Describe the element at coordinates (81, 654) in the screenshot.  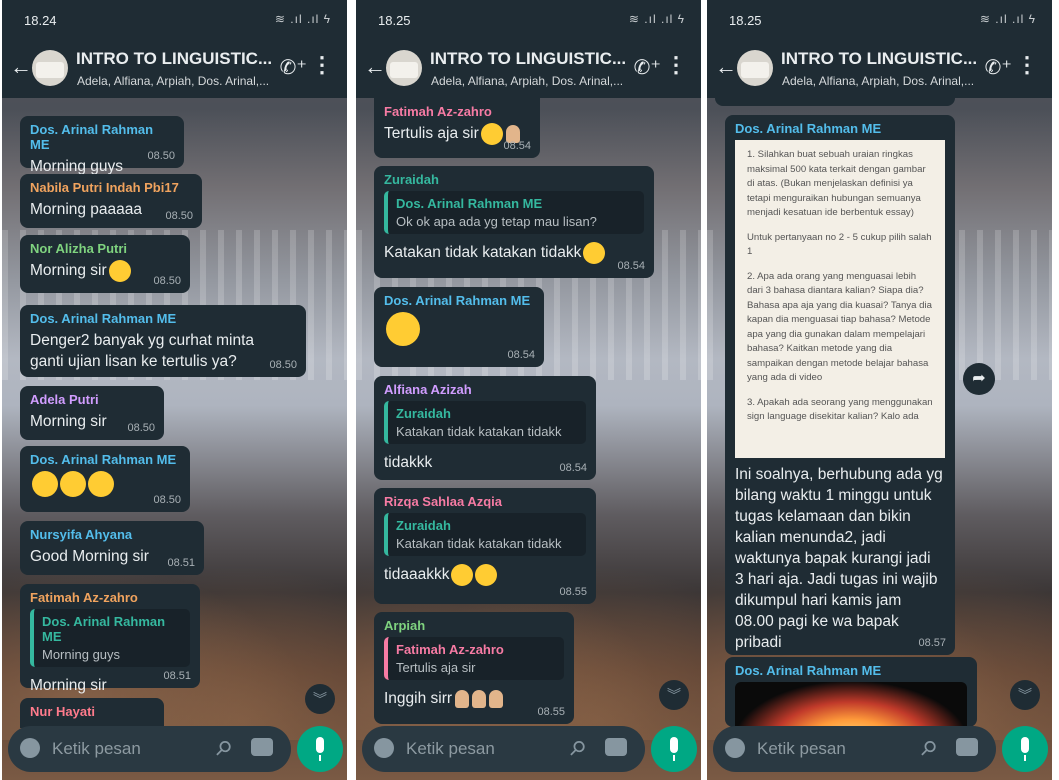
I see `quote-text: Morning guys` at that location.